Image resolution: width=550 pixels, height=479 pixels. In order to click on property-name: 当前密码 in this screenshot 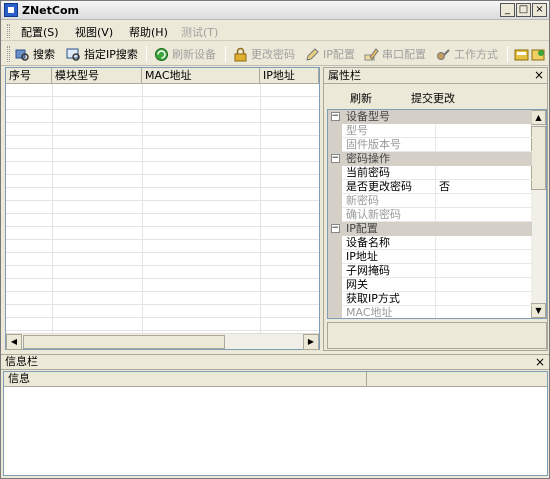, I will do `click(389, 173)`.